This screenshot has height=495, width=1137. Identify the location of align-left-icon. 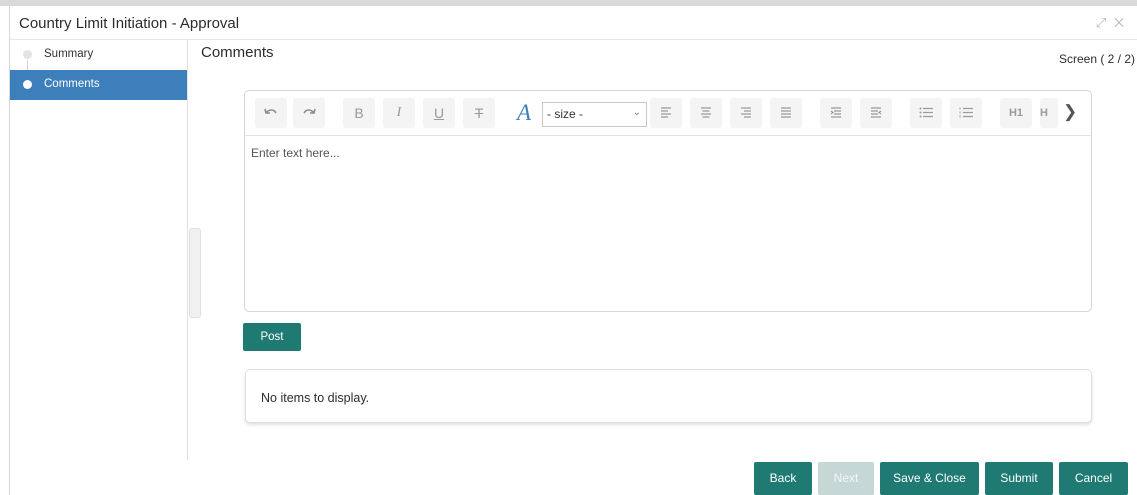
(666, 113).